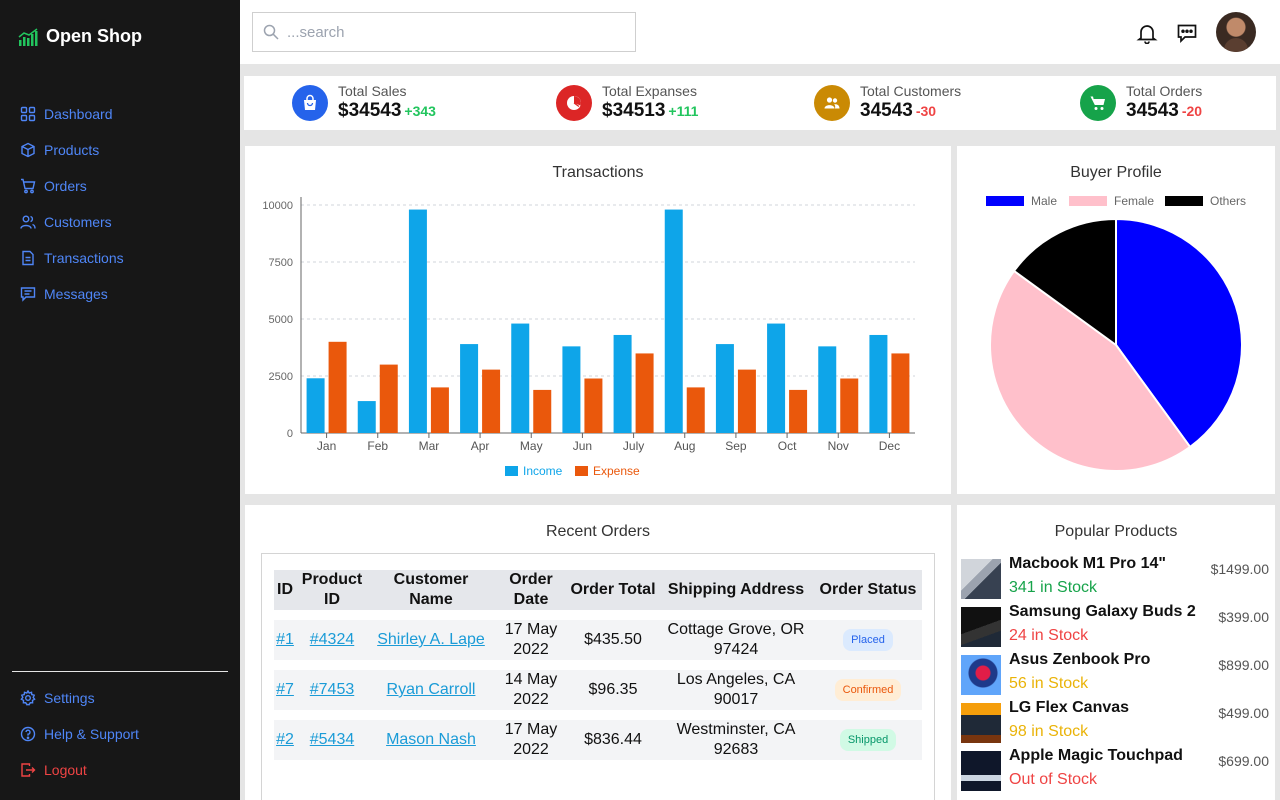  What do you see at coordinates (1118, 723) in the screenshot?
I see `product-item: LG Flex Canvas 98 in Stock $499.00` at bounding box center [1118, 723].